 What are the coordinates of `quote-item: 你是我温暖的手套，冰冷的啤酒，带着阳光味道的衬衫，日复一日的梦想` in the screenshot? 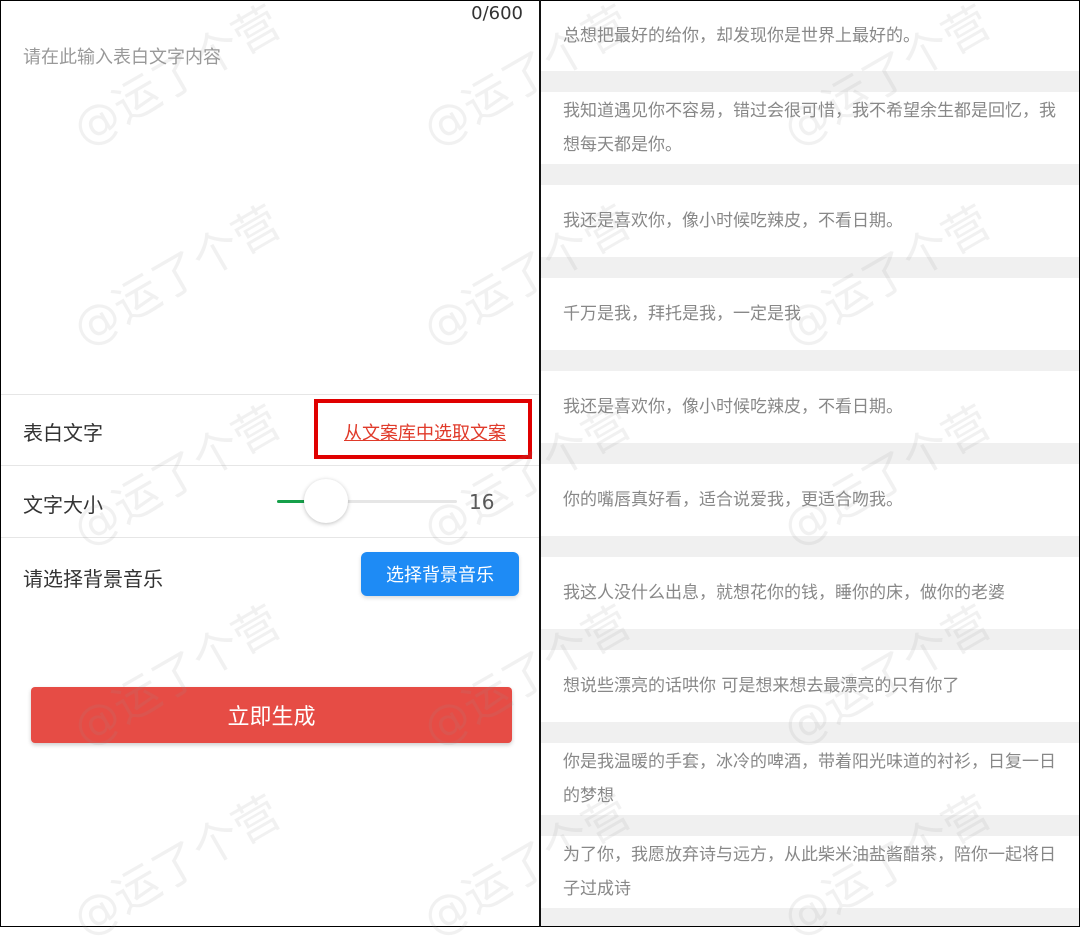 It's located at (810, 779).